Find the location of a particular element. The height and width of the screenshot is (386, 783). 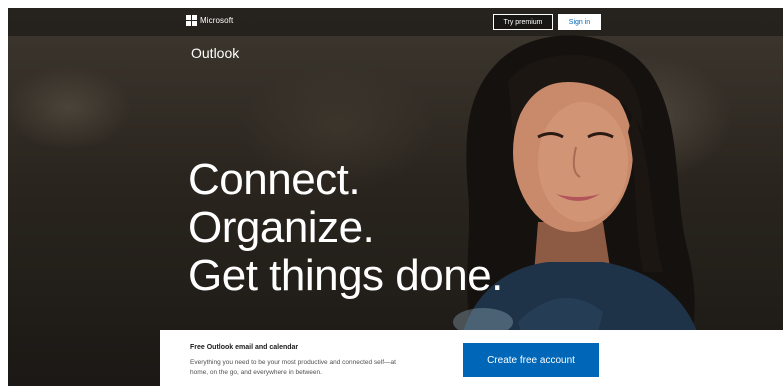

create-free-account-button: Create free account is located at coordinates (531, 360).